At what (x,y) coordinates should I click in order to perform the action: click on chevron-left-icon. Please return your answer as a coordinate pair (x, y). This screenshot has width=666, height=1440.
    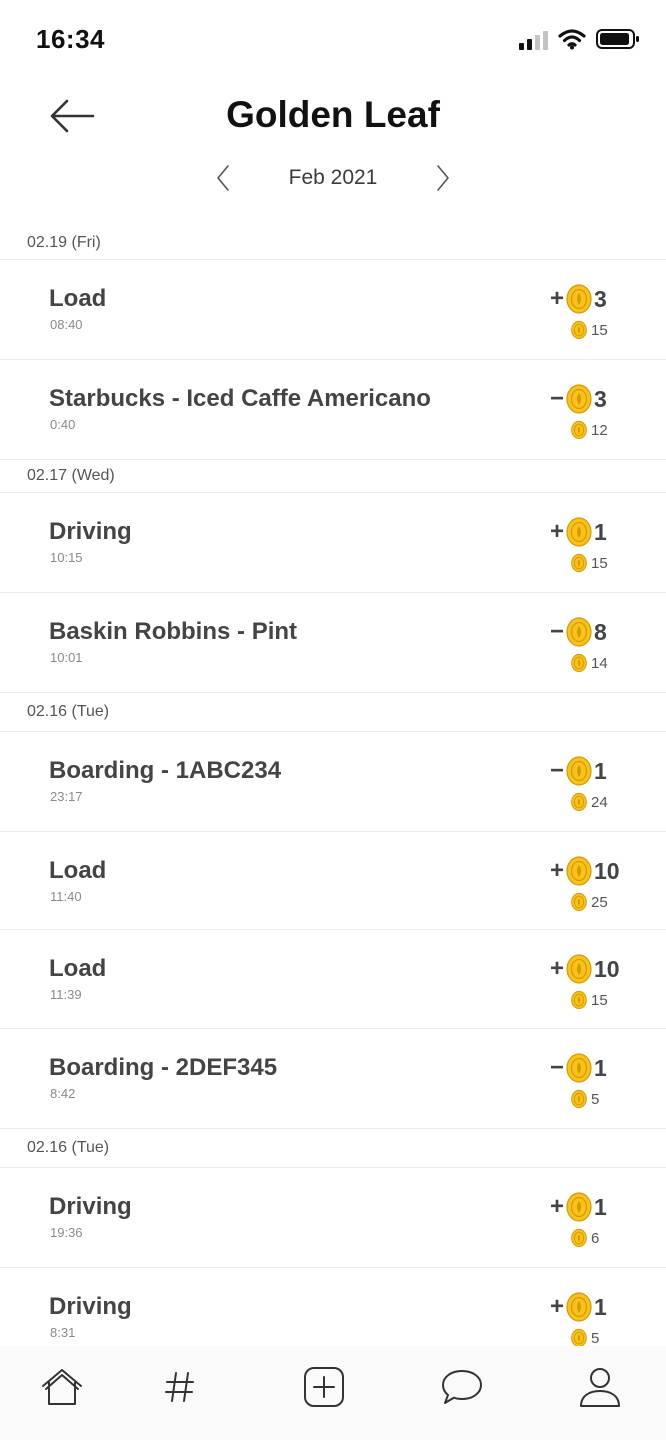
    Looking at the image, I should click on (223, 178).